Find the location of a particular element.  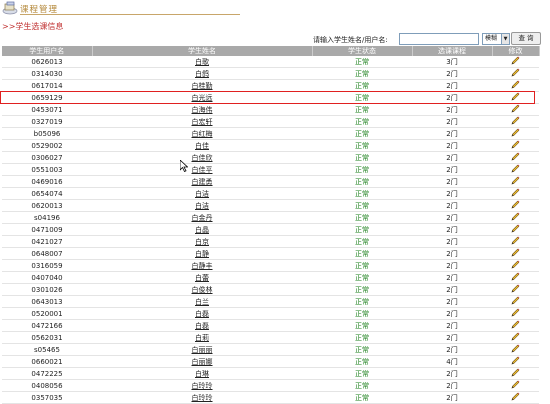

student-name-link: 白佳平 is located at coordinates (202, 170).